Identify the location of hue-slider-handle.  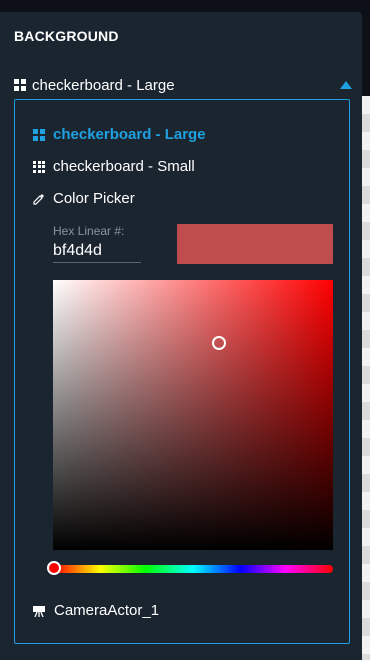
(54, 568).